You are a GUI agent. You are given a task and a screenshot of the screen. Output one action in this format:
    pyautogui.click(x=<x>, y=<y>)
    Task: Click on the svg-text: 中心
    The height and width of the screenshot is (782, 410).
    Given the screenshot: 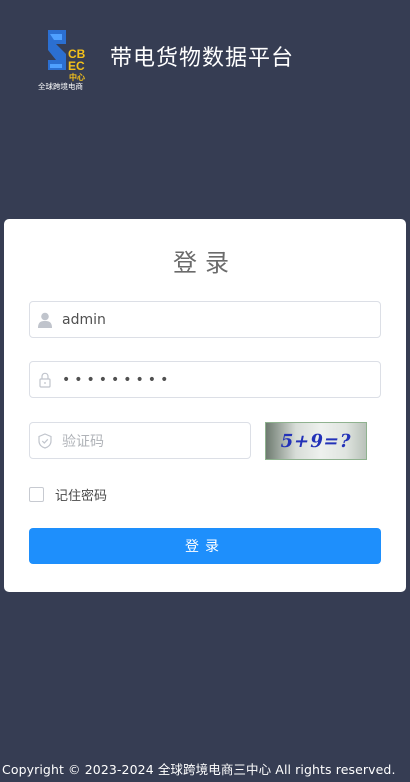 What is the action you would take?
    pyautogui.click(x=77, y=77)
    